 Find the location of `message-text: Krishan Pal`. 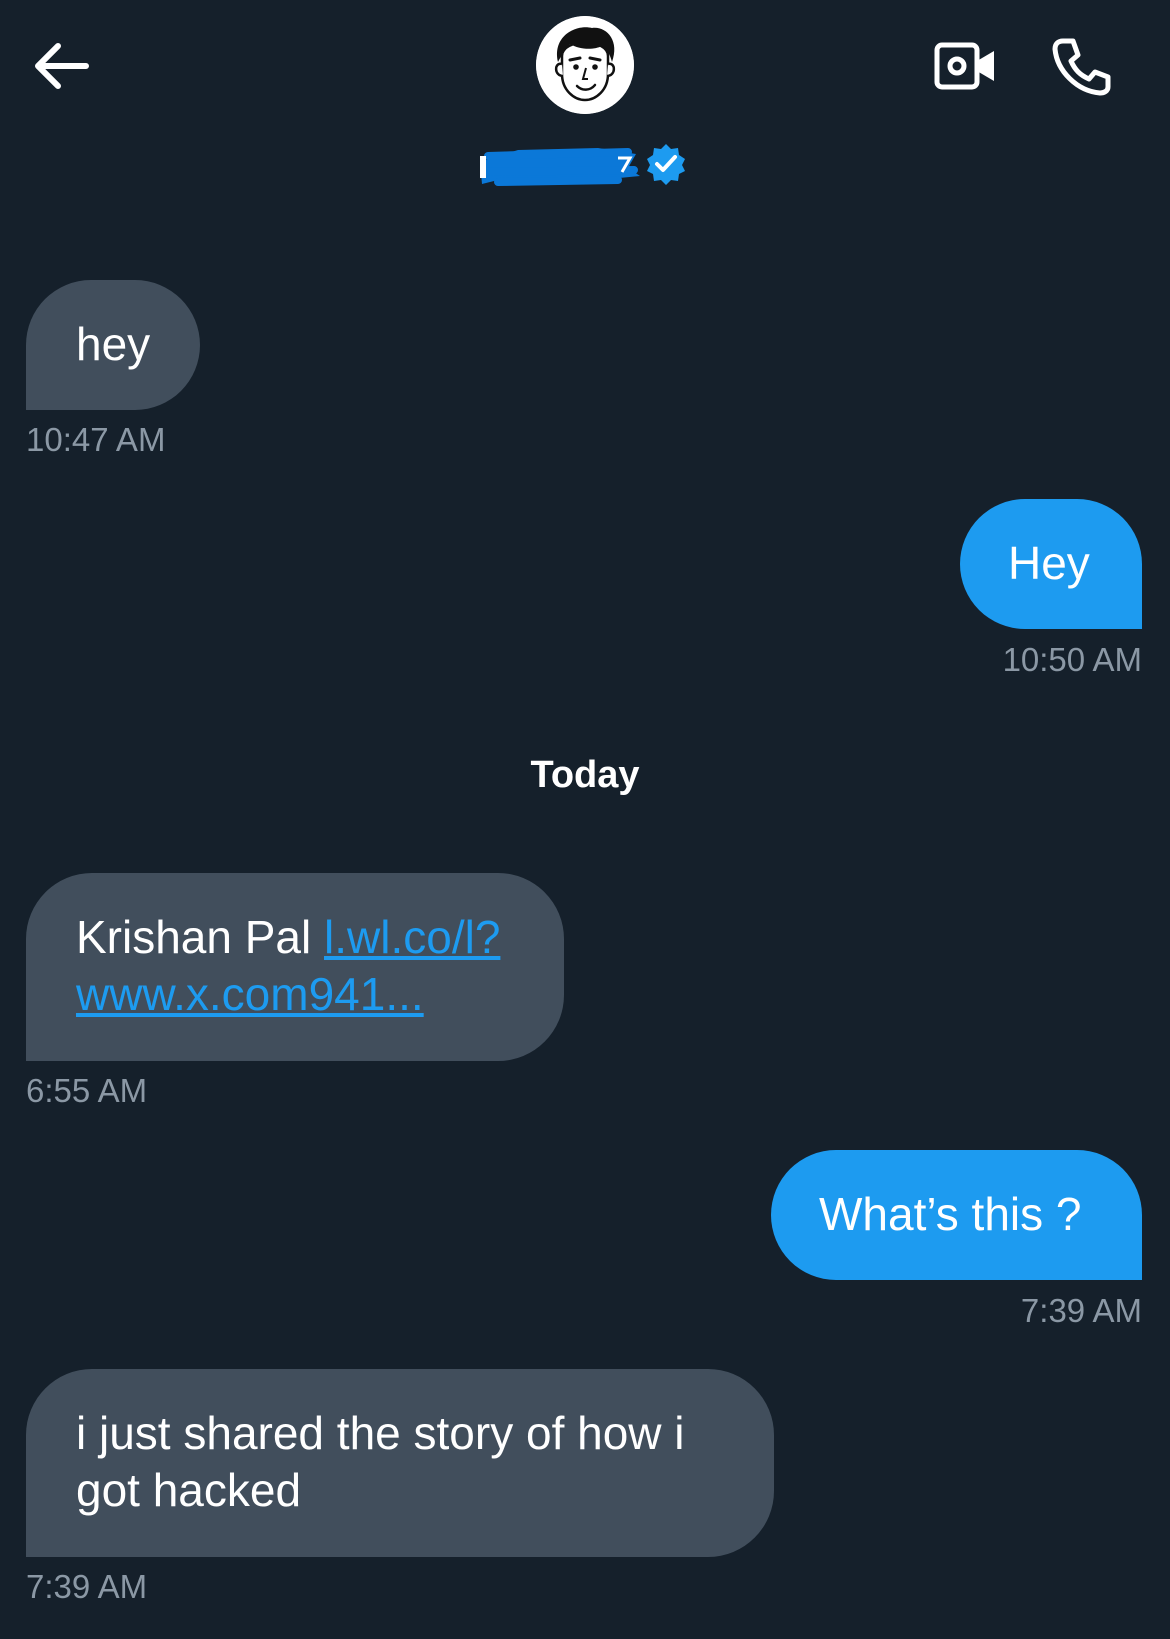

message-text: Krishan Pal is located at coordinates (200, 937).